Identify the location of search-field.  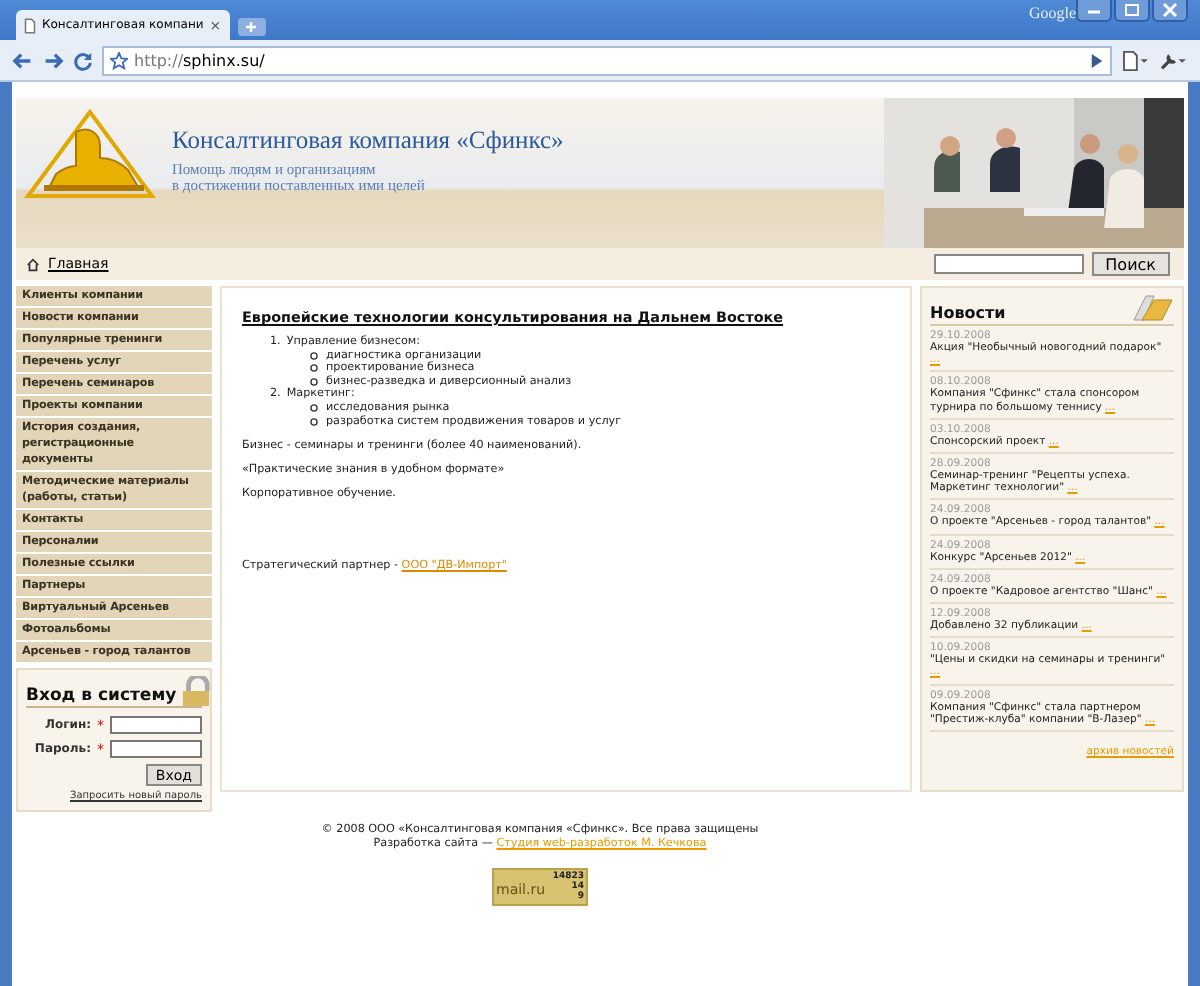
(1008, 264).